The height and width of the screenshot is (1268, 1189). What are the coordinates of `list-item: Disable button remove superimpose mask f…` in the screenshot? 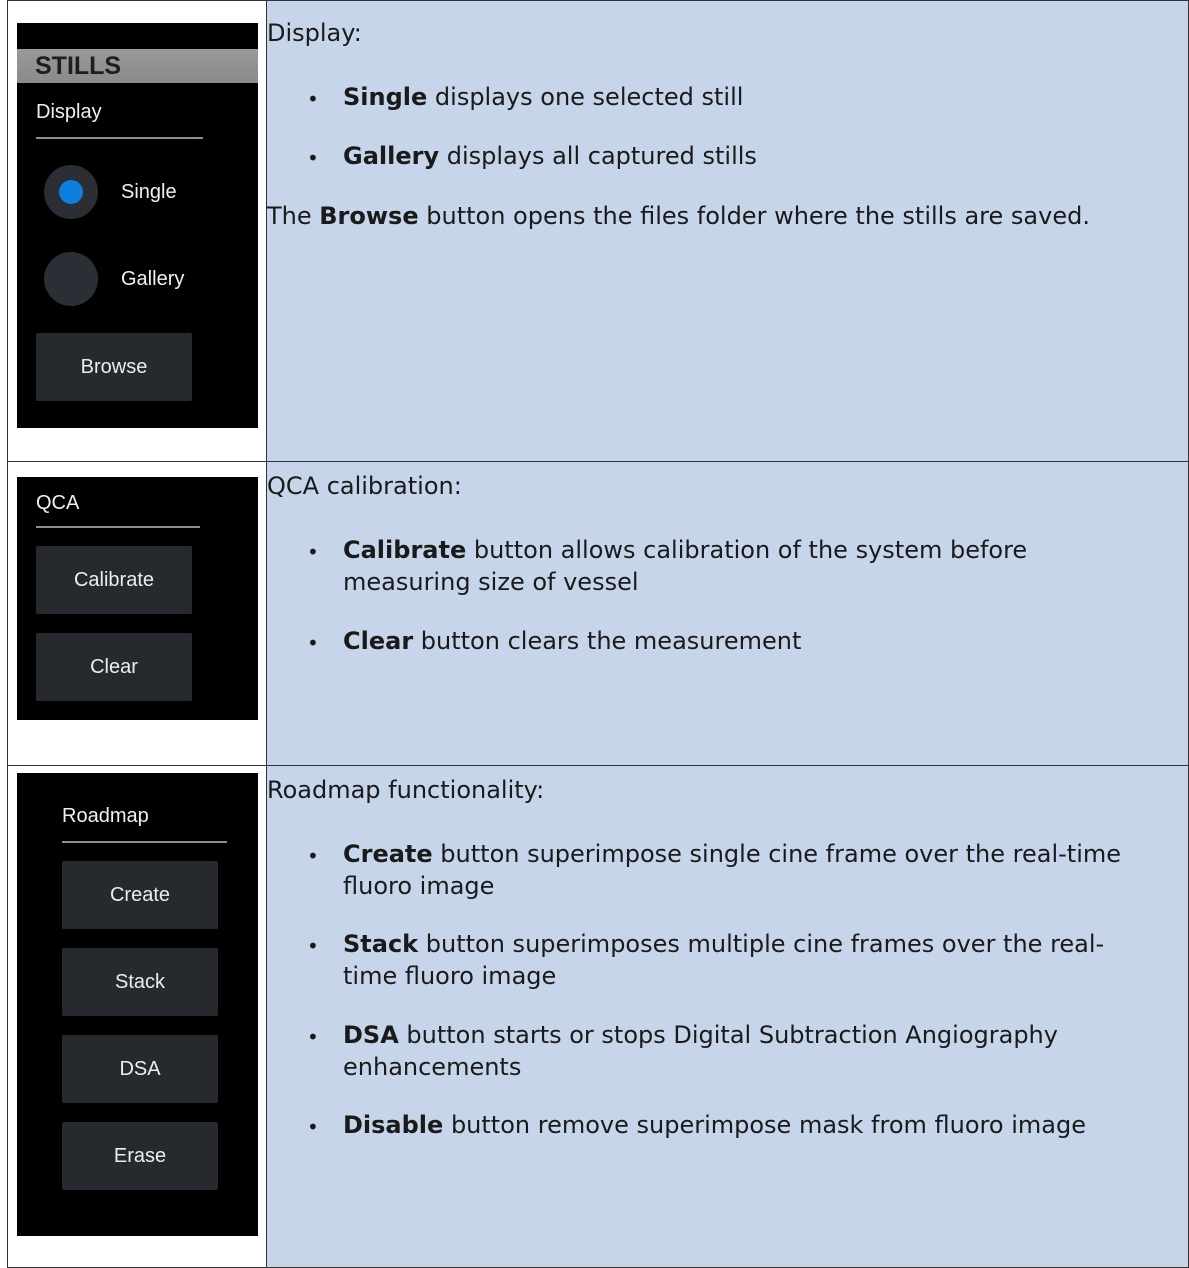 It's located at (714, 1125).